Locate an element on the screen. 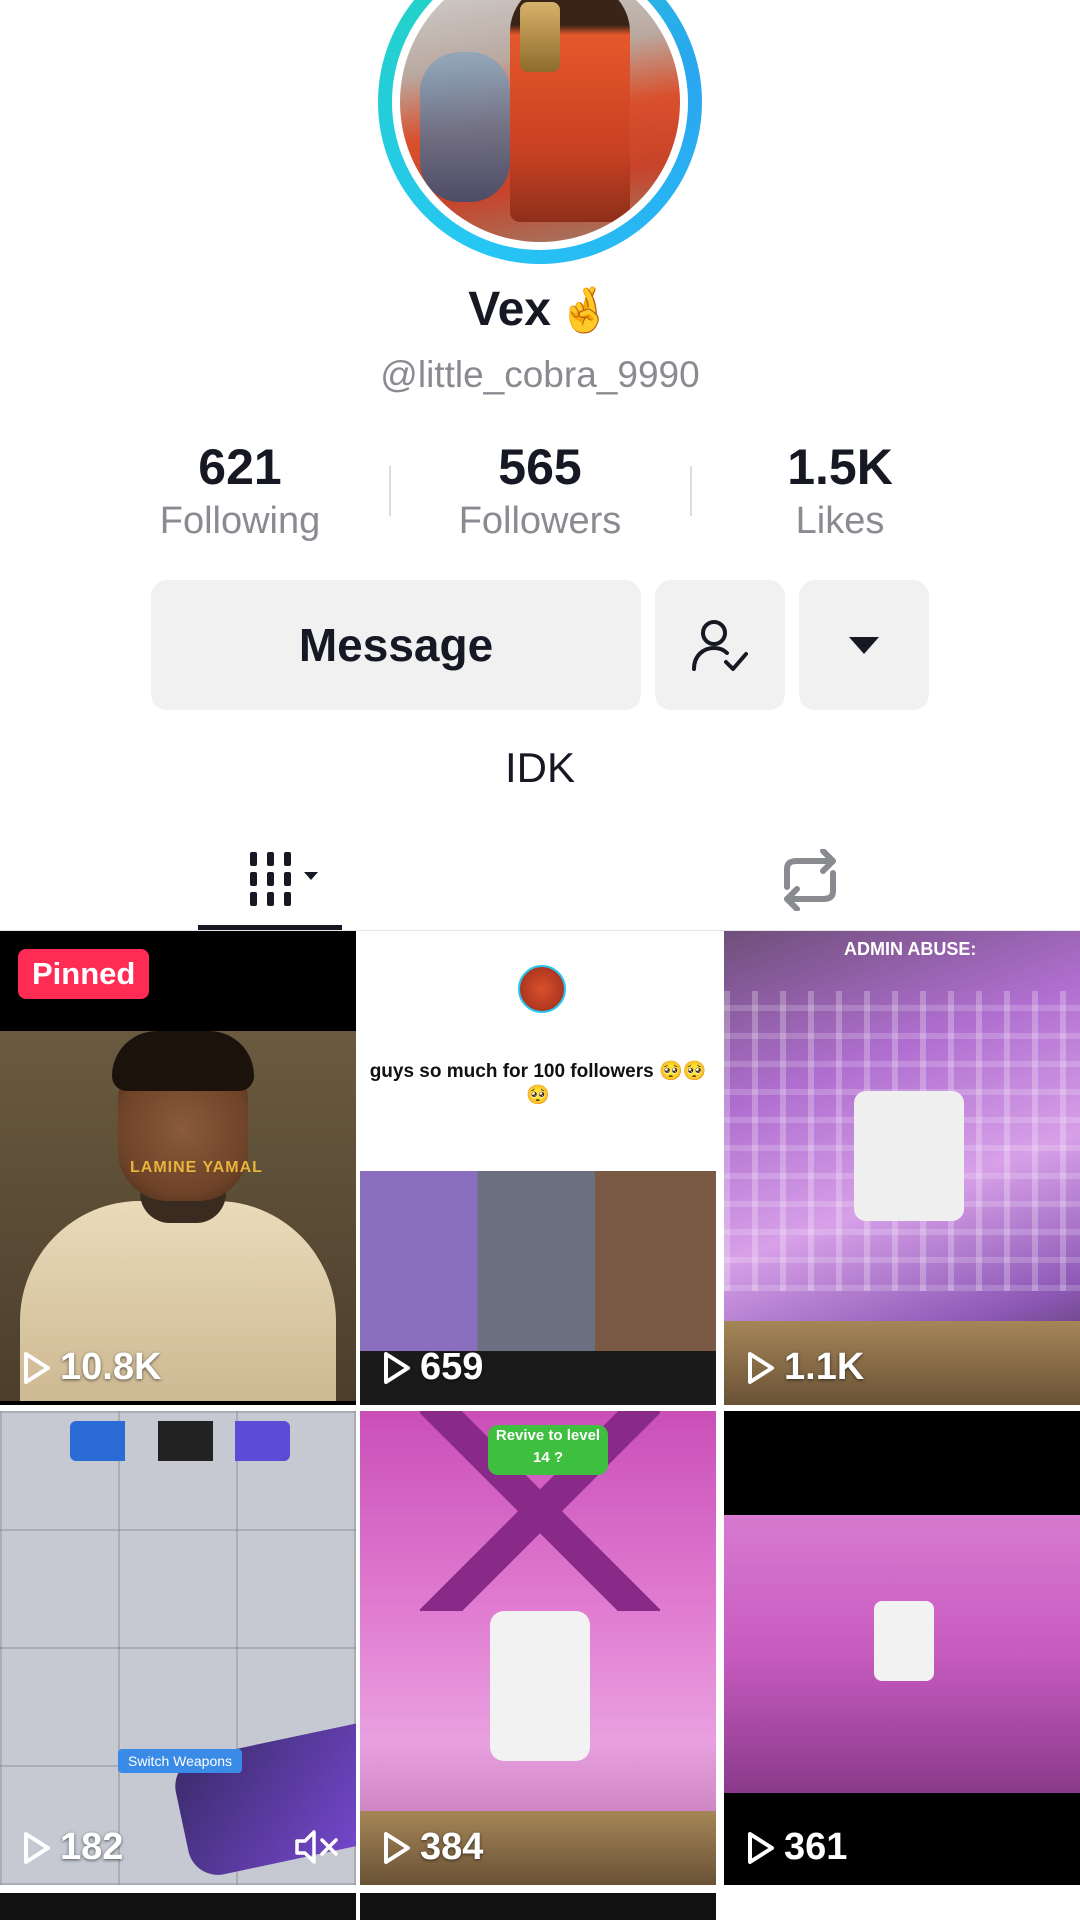 Image resolution: width=1080 pixels, height=1920 pixels. thumbnail-overlay-text: ADMIN ABUSE: is located at coordinates (910, 949).